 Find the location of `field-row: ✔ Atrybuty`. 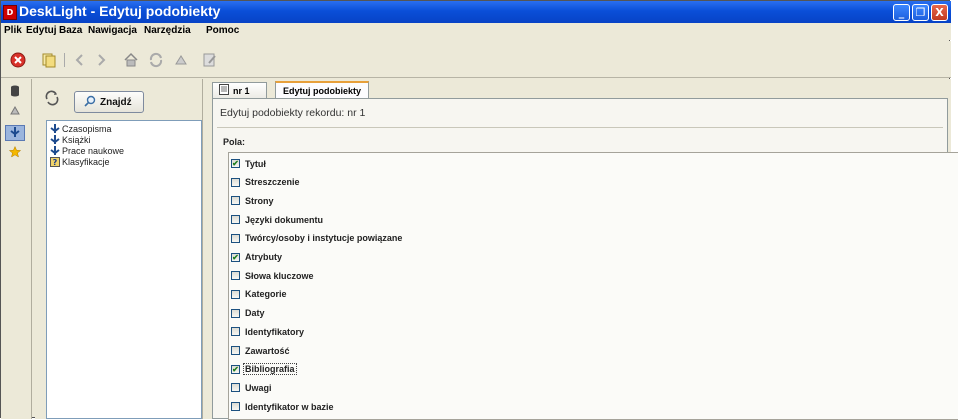

field-row: ✔ Atrybuty is located at coordinates (257, 257).